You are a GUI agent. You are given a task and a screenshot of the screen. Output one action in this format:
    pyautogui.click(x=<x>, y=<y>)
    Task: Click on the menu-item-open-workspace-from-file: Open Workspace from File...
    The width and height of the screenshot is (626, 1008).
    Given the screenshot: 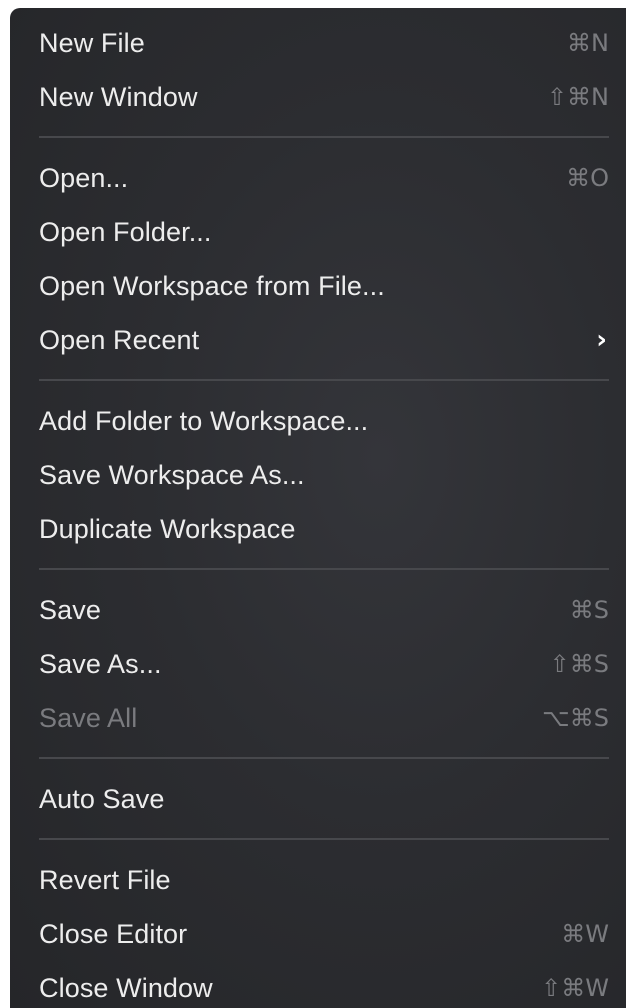 What is the action you would take?
    pyautogui.click(x=318, y=286)
    